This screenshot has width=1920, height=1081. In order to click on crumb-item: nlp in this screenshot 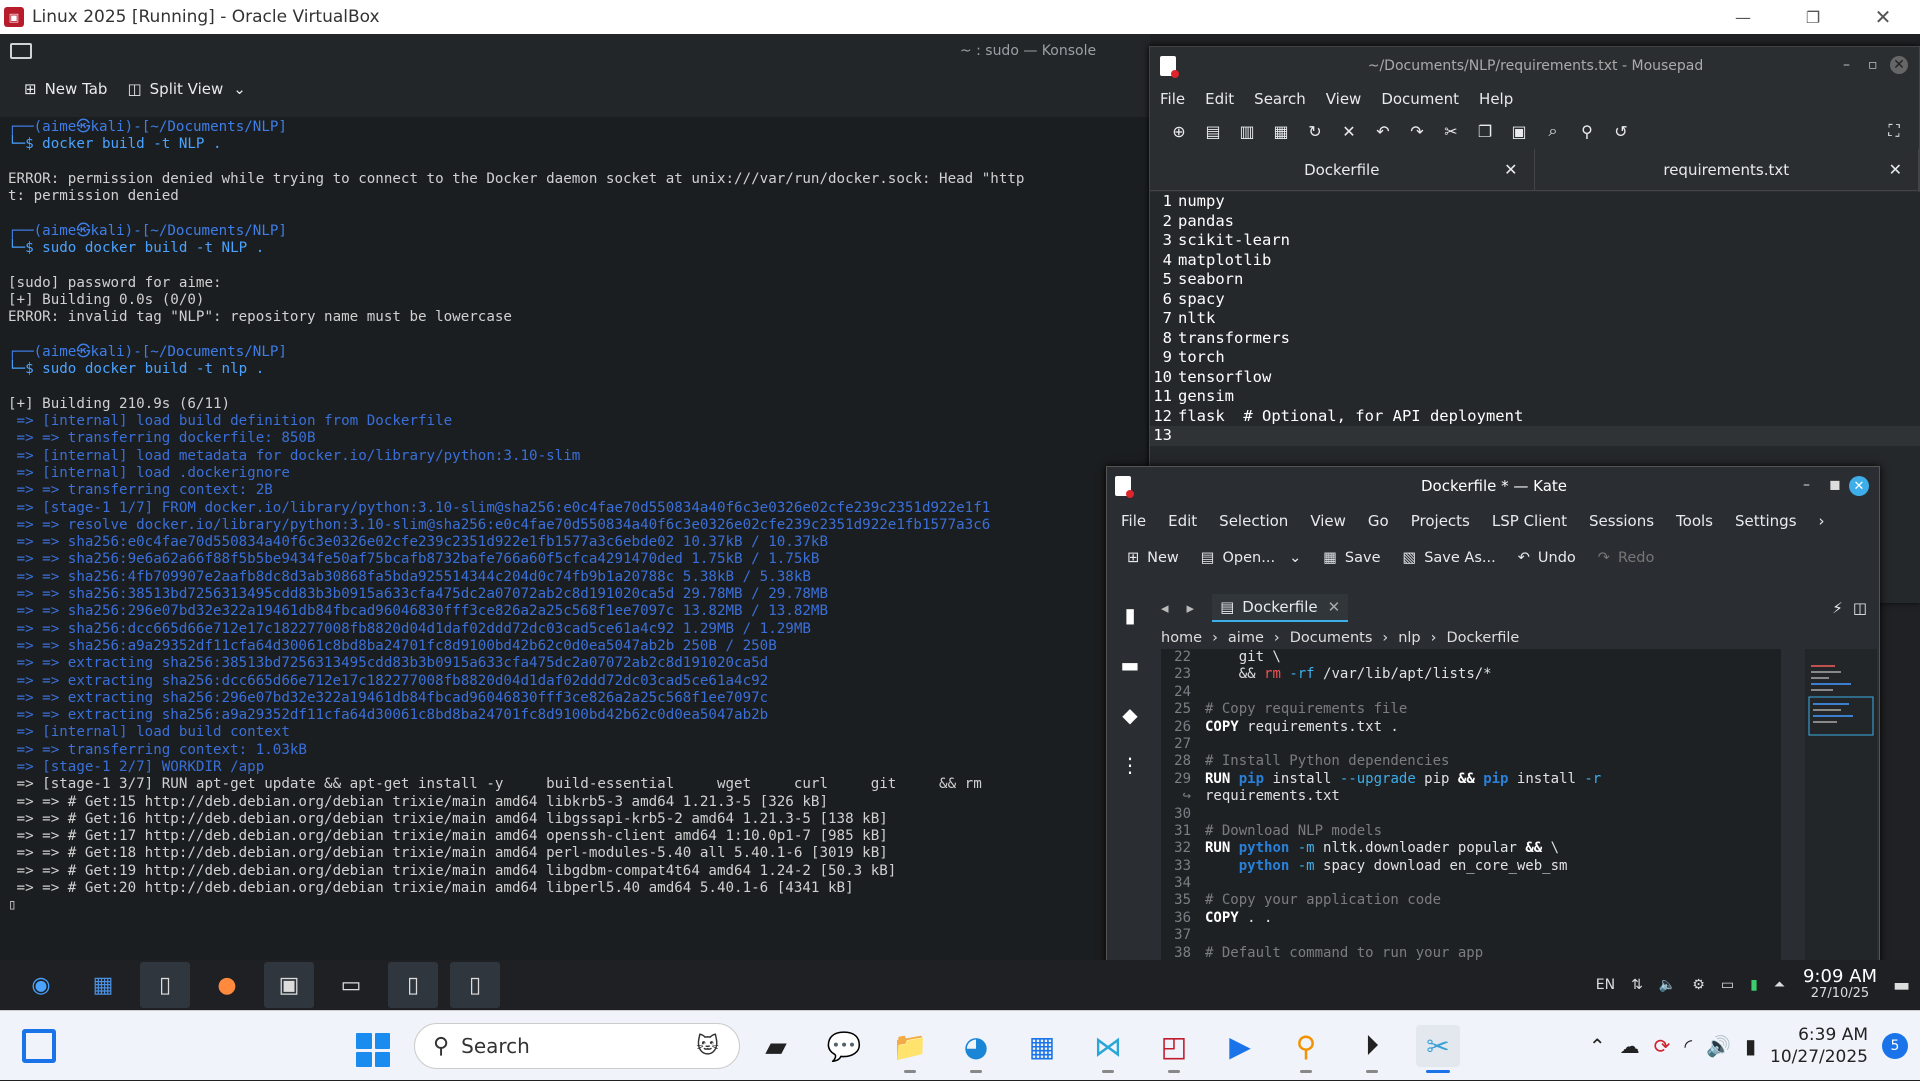, I will do `click(1409, 638)`.